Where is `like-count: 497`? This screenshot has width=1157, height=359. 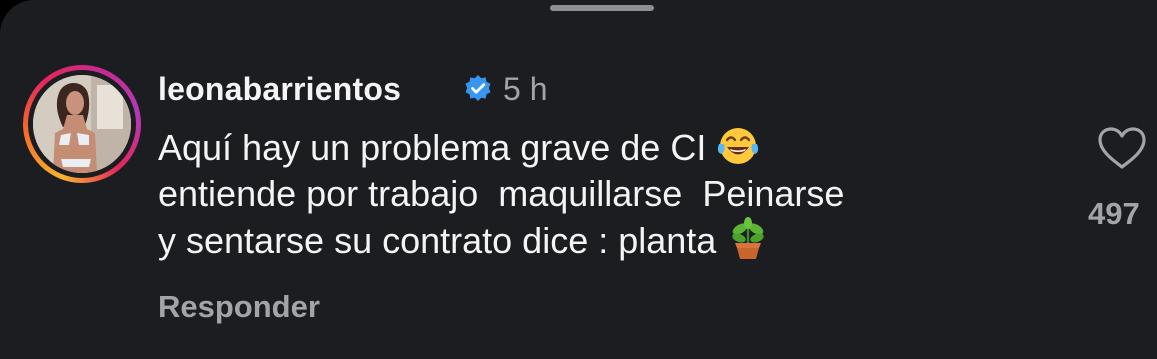 like-count: 497 is located at coordinates (1114, 213).